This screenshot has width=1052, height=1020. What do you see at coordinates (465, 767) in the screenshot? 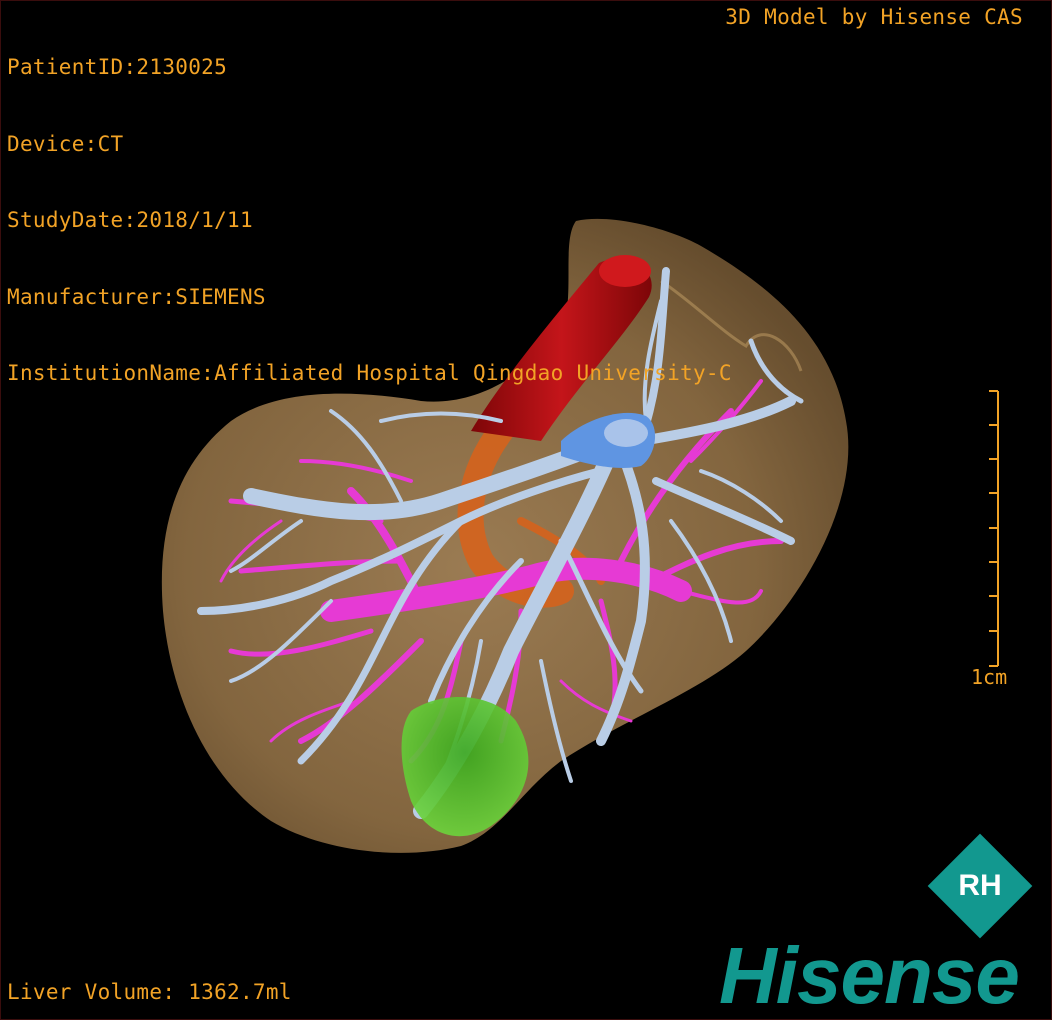
I see `gallbladder` at bounding box center [465, 767].